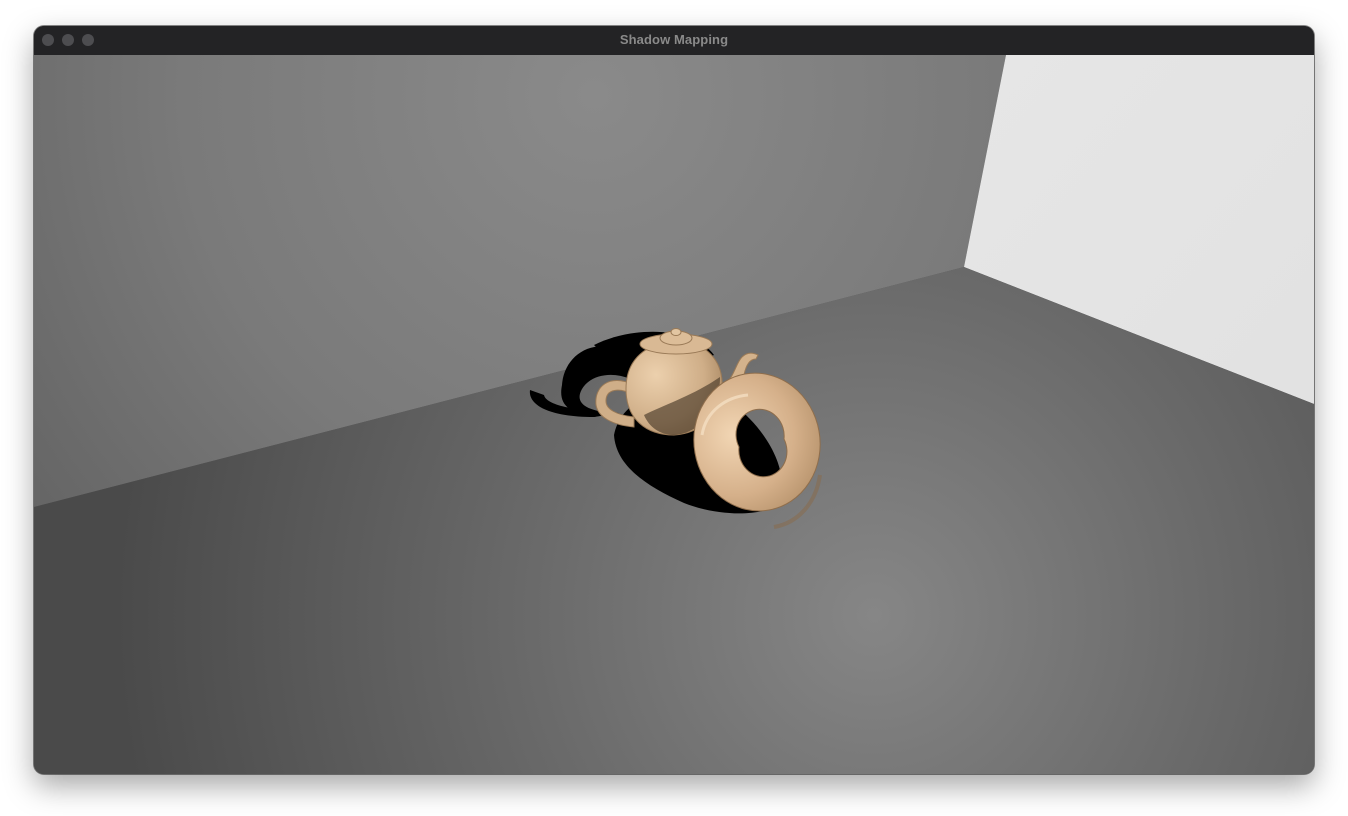  I want to click on window-title: Shadow Mapping, so click(674, 39).